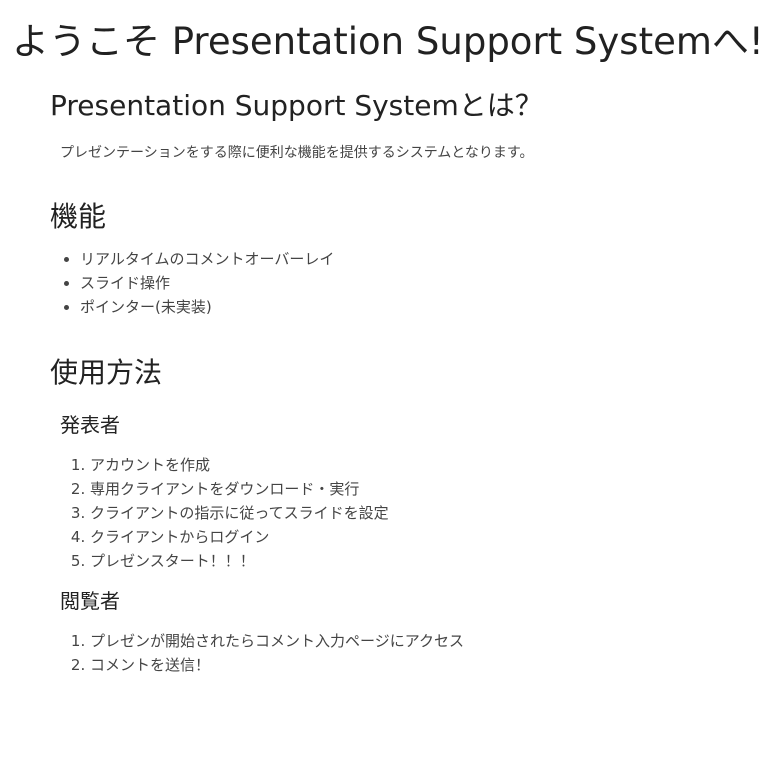  What do you see at coordinates (430, 641) in the screenshot?
I see `list-item: プレゼンが開始されたらコメント入力ページにアクセス` at bounding box center [430, 641].